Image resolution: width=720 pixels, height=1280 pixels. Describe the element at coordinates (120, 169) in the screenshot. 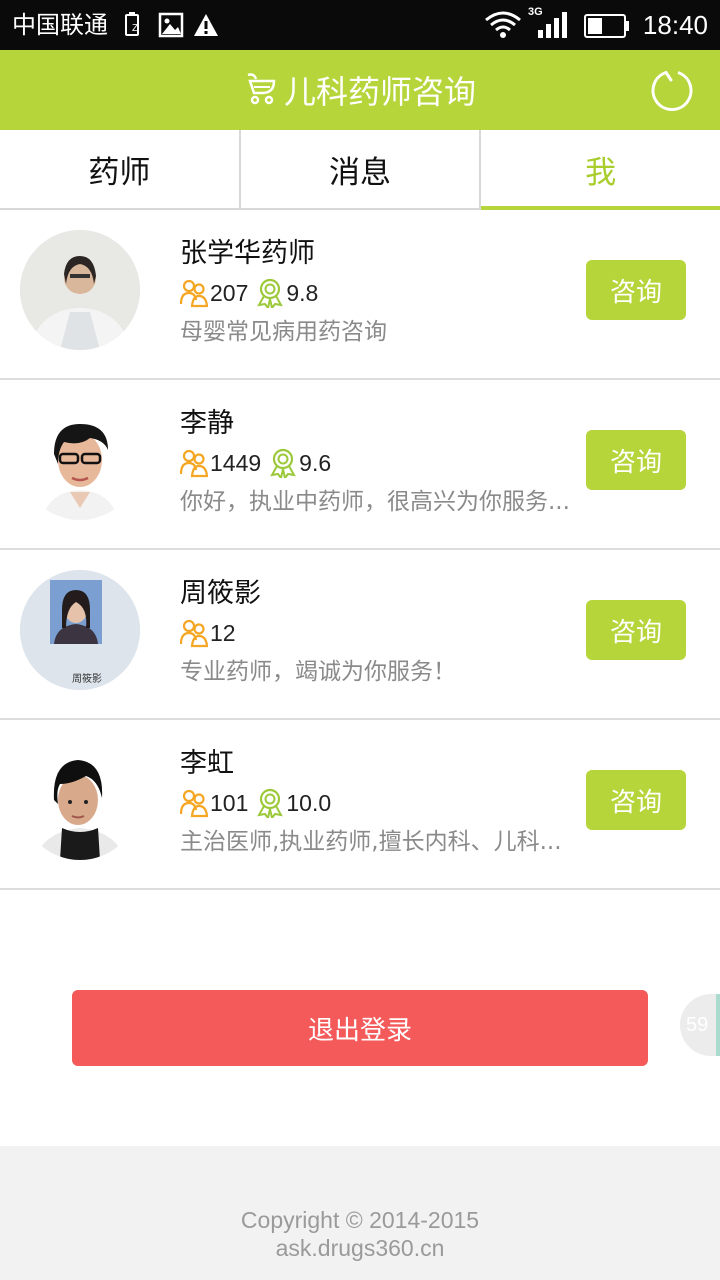

I see `tab-pharmacists: 药师` at that location.